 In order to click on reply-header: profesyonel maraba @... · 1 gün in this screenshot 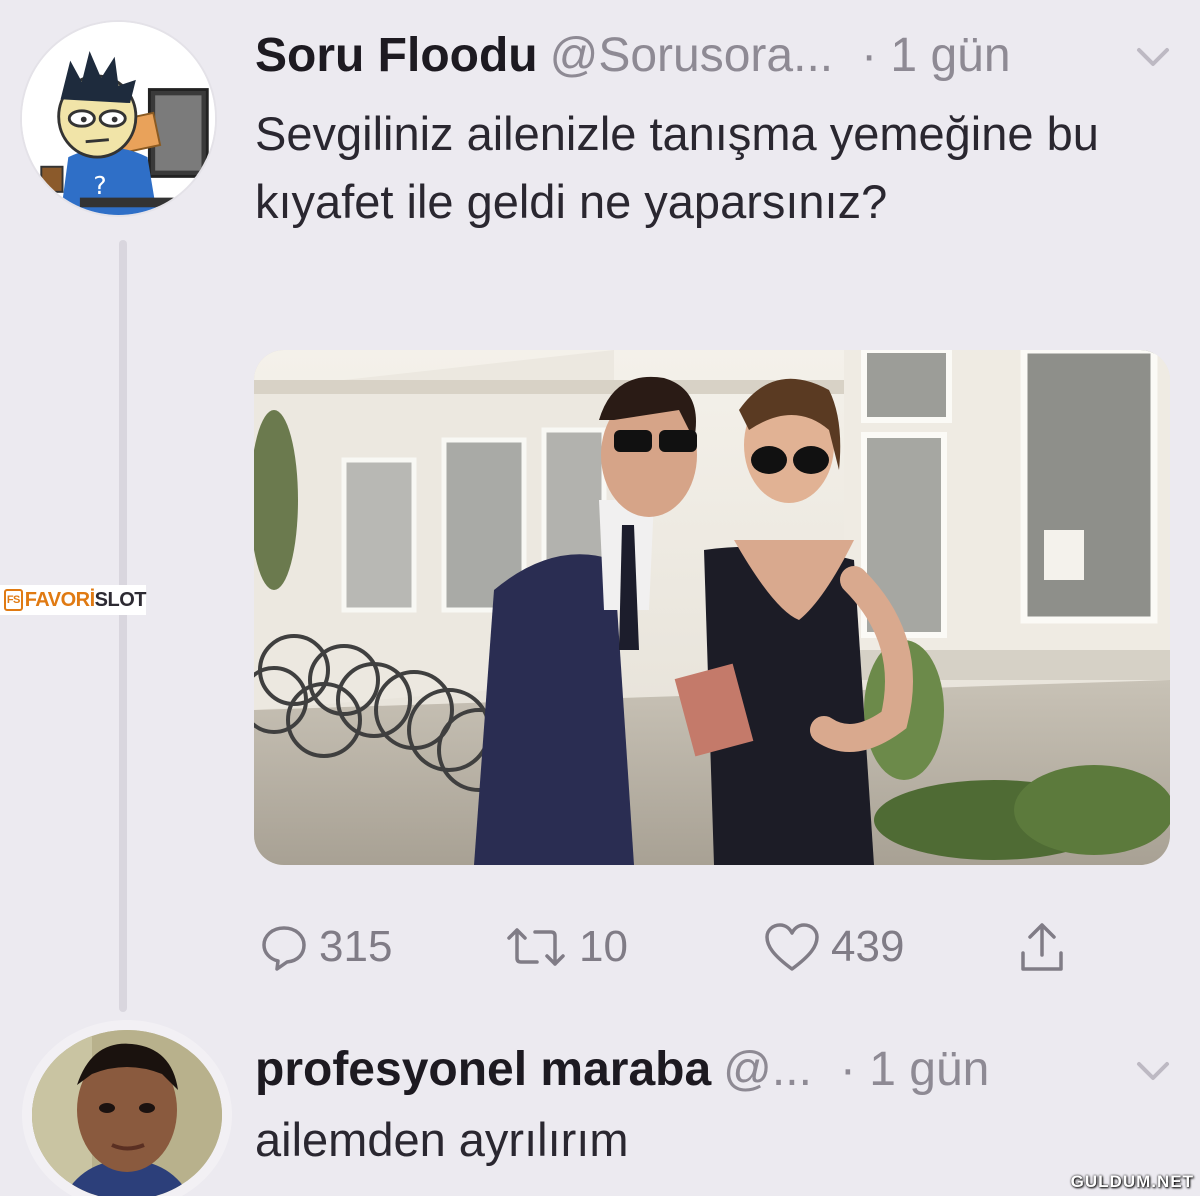, I will do `click(715, 1070)`.